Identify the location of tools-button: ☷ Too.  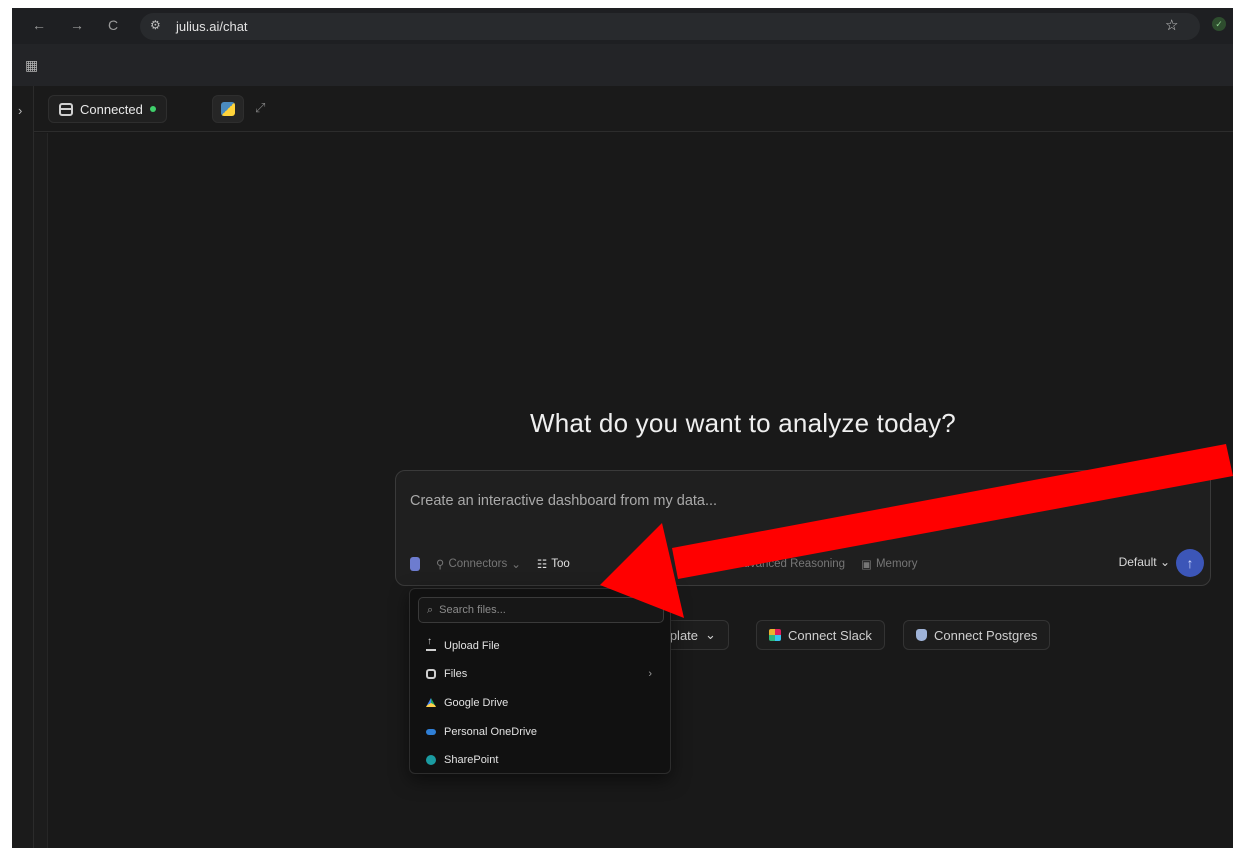
(553, 564).